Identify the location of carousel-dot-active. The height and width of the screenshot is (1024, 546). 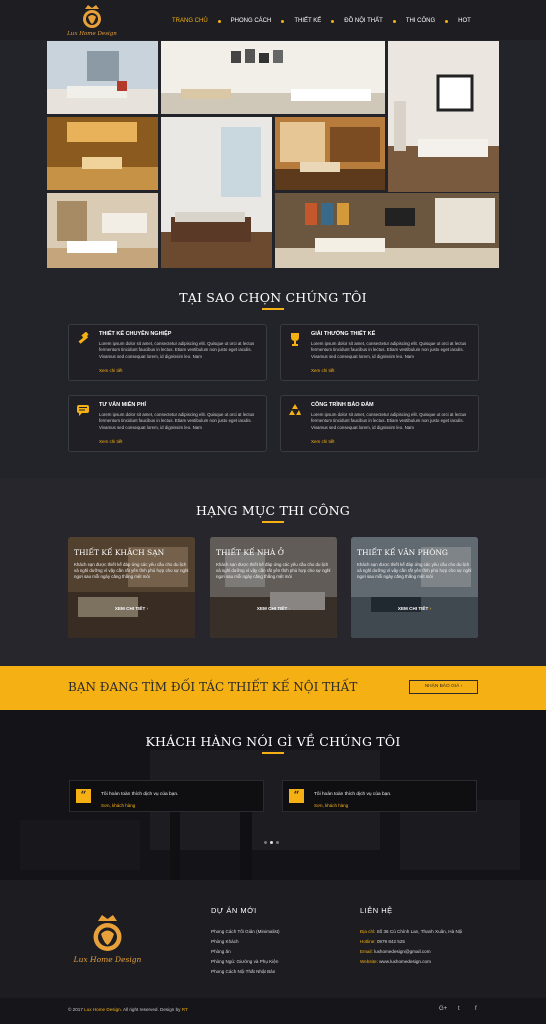
(271, 842).